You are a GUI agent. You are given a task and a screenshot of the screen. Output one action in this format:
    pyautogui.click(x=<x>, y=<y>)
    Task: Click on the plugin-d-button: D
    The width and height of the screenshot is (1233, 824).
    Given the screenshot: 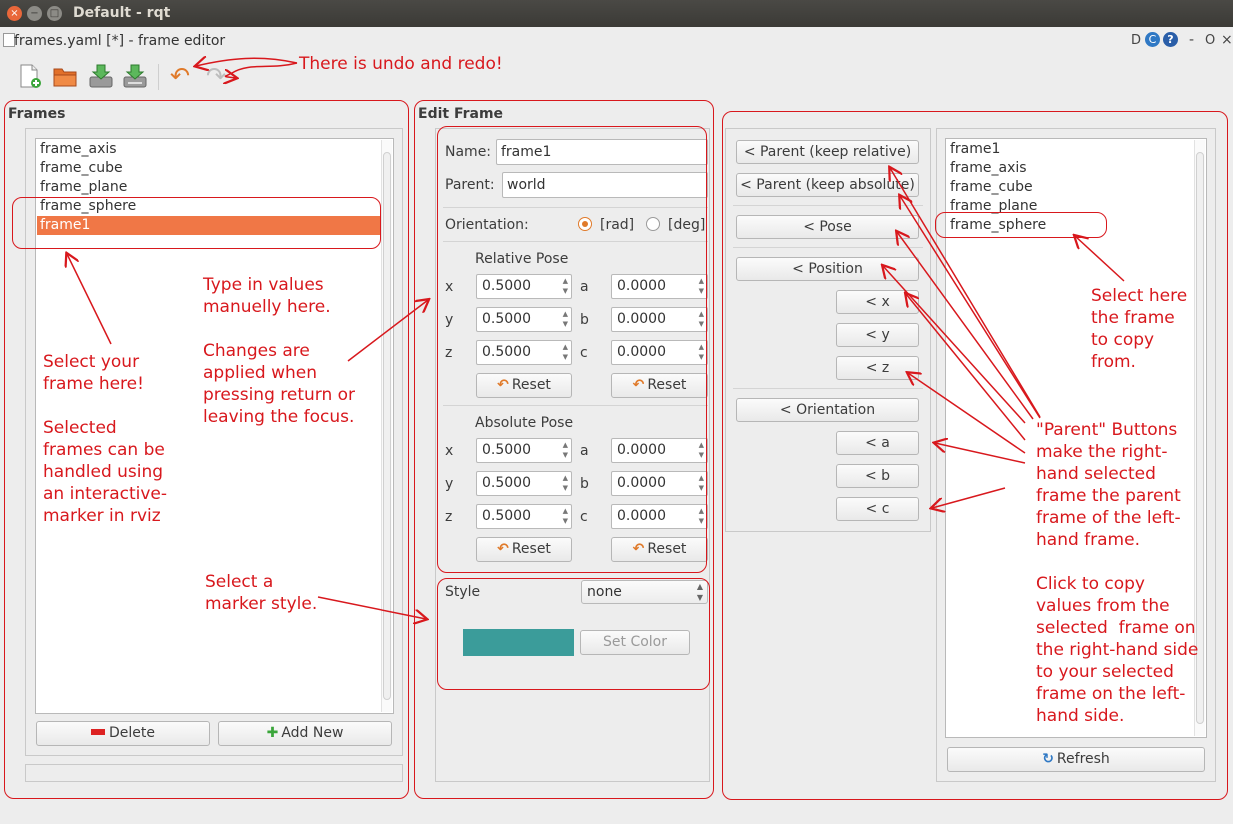 What is the action you would take?
    pyautogui.click(x=1136, y=40)
    